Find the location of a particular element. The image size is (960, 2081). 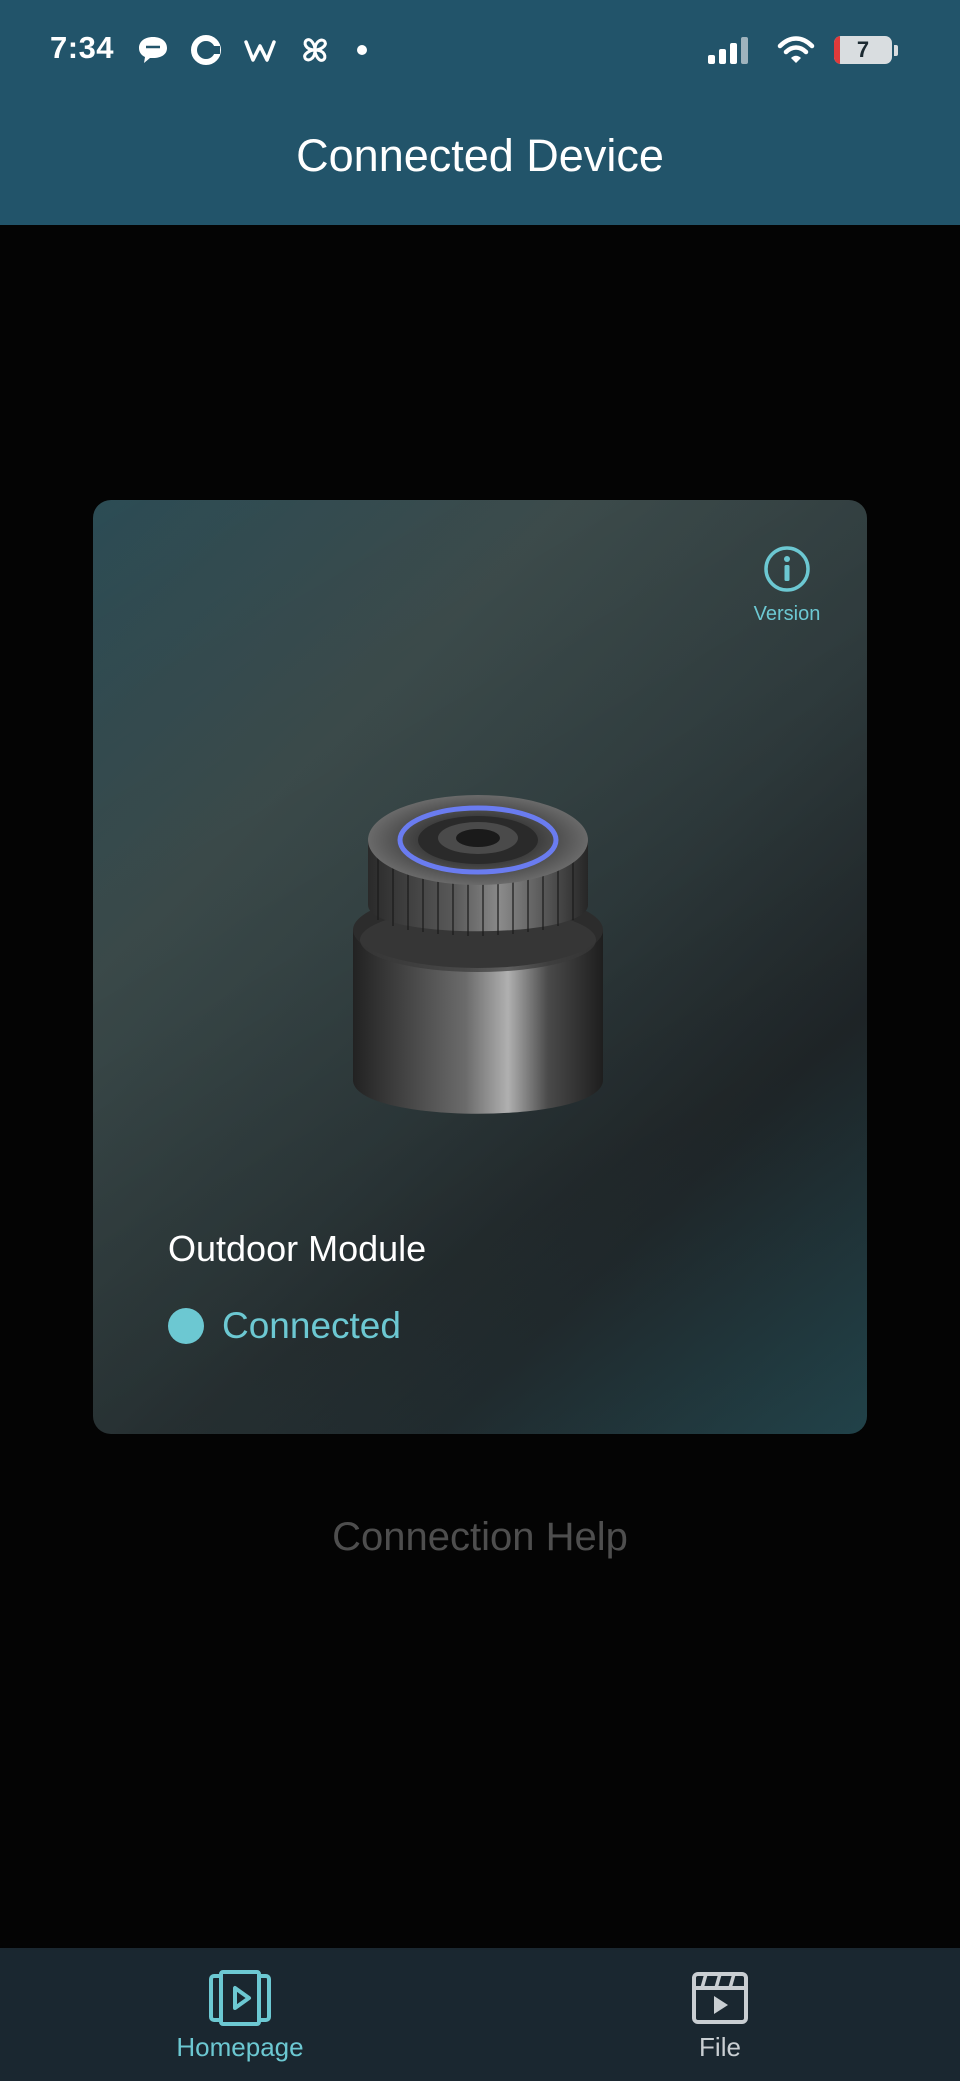

battery-level: 7 is located at coordinates (863, 49).